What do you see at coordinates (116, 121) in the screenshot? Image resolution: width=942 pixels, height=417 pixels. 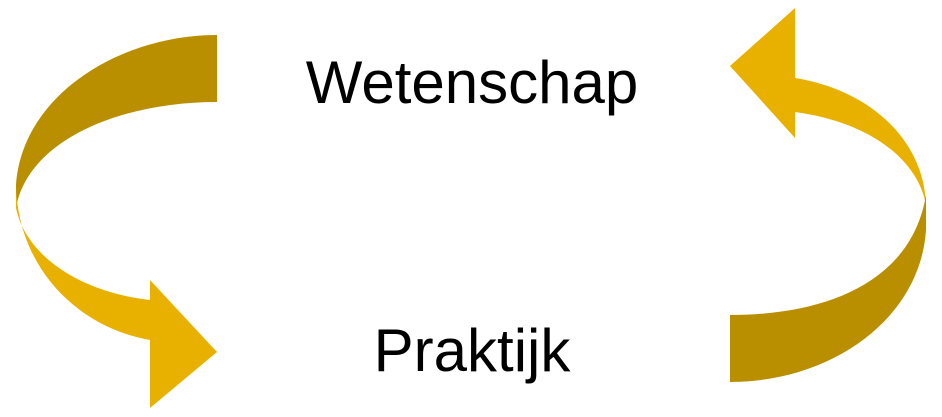 I see `left-arrow-upper-band` at bounding box center [116, 121].